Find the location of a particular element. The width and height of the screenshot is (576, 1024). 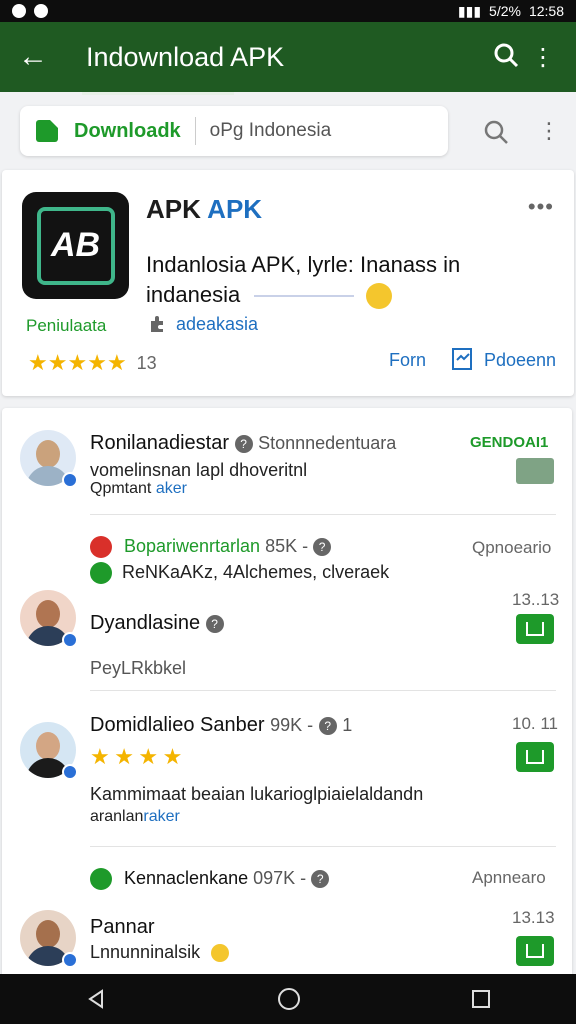

review-text-2: aranlanraker is located at coordinates (135, 817).